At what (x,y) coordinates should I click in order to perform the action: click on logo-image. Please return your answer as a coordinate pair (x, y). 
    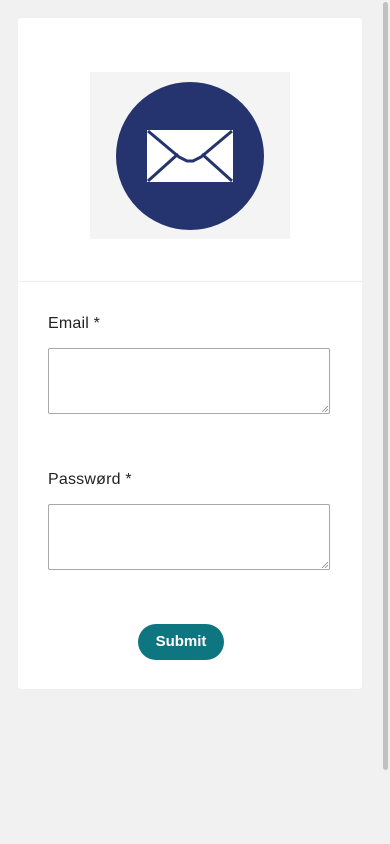
    Looking at the image, I should click on (190, 155).